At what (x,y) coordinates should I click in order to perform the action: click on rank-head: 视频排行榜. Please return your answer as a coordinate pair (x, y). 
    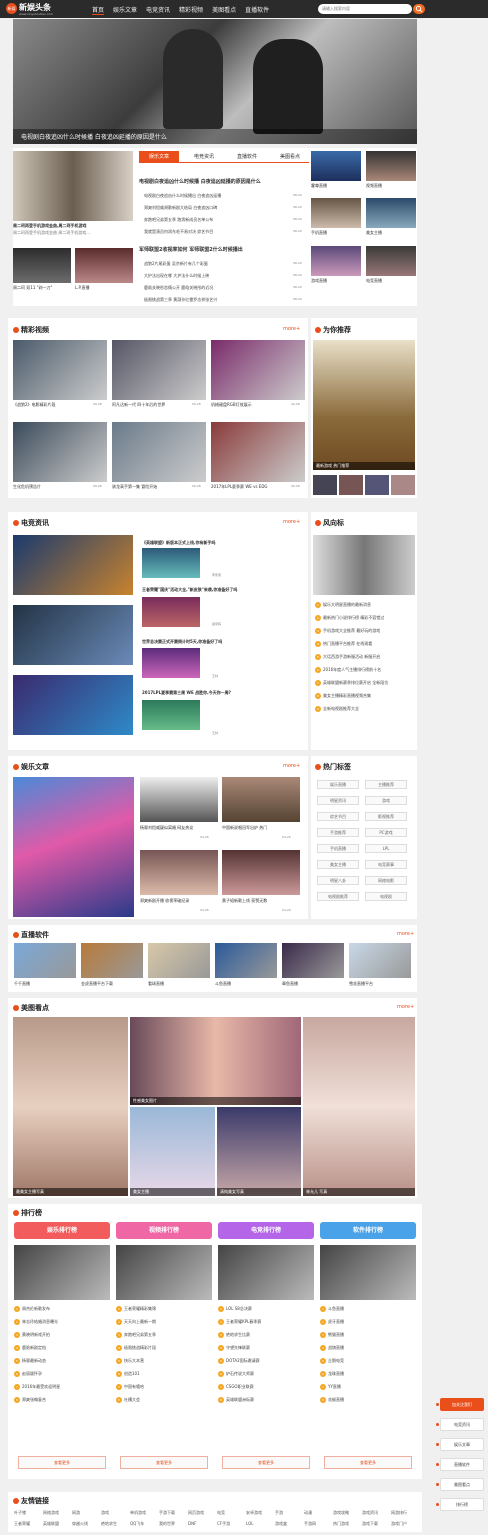
    Looking at the image, I should click on (164, 1230).